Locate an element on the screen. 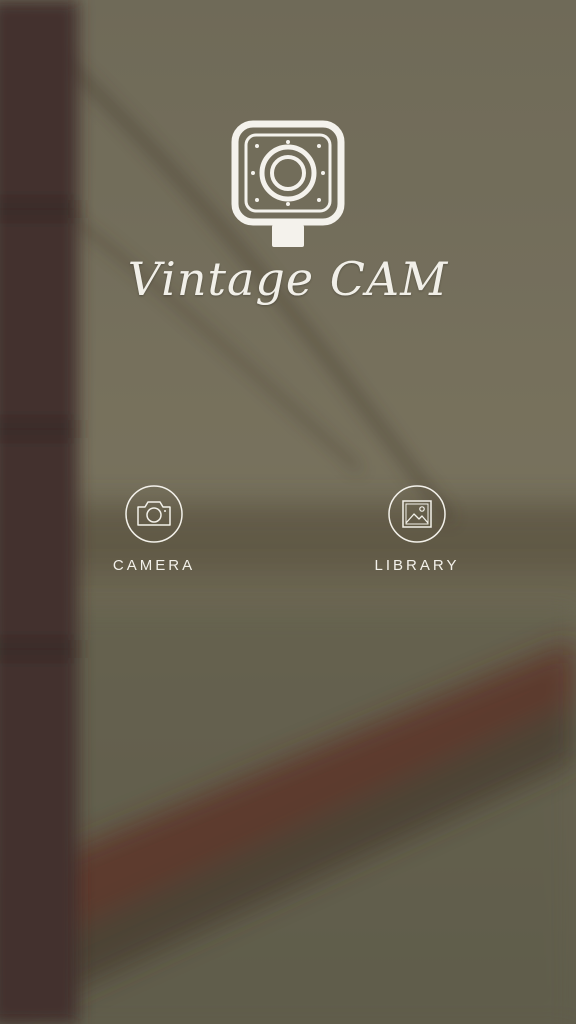  camera-button: CAMERA is located at coordinates (154, 529).